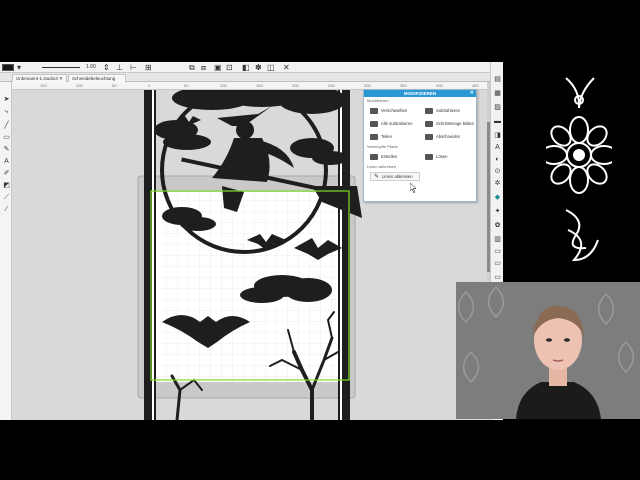 This screenshot has width=640, height=480. I want to click on point-edit-icon: ⤷, so click(6, 112).